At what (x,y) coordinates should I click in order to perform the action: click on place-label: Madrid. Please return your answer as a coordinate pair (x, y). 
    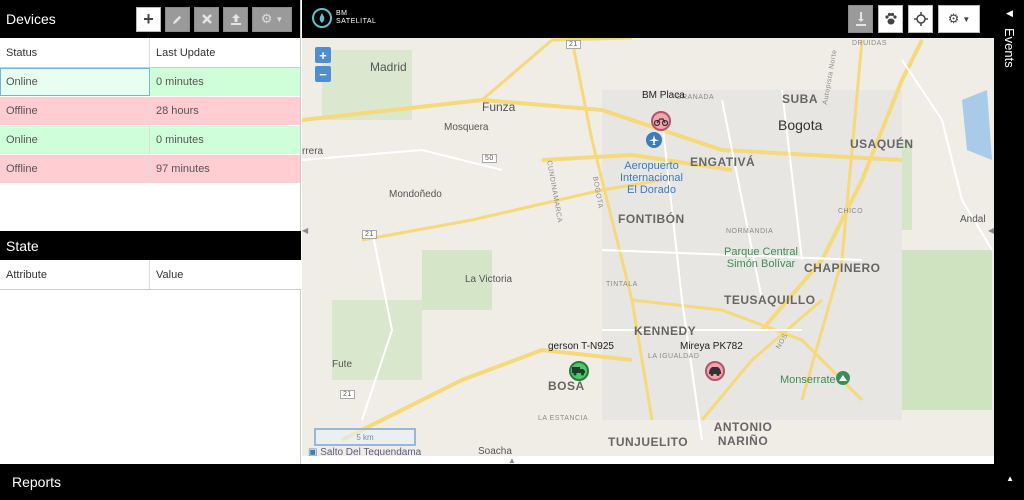
    Looking at the image, I should click on (388, 67).